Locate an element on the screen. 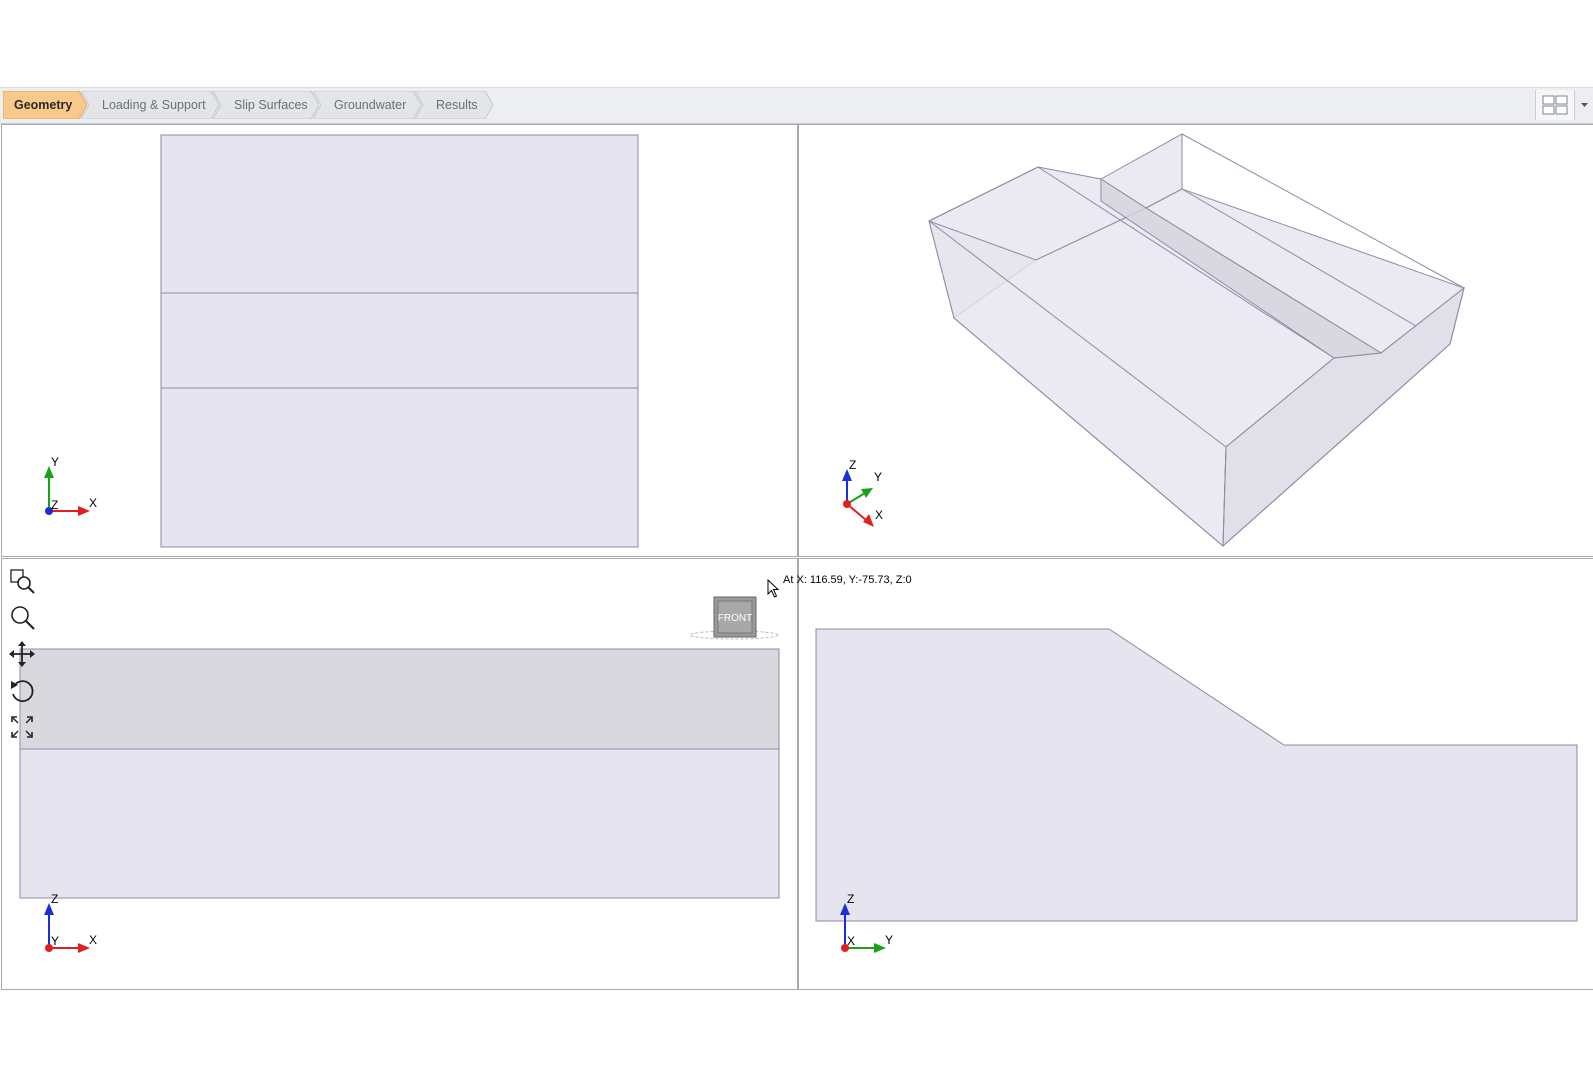  tab-groundwater: Groundwater is located at coordinates (367, 105).